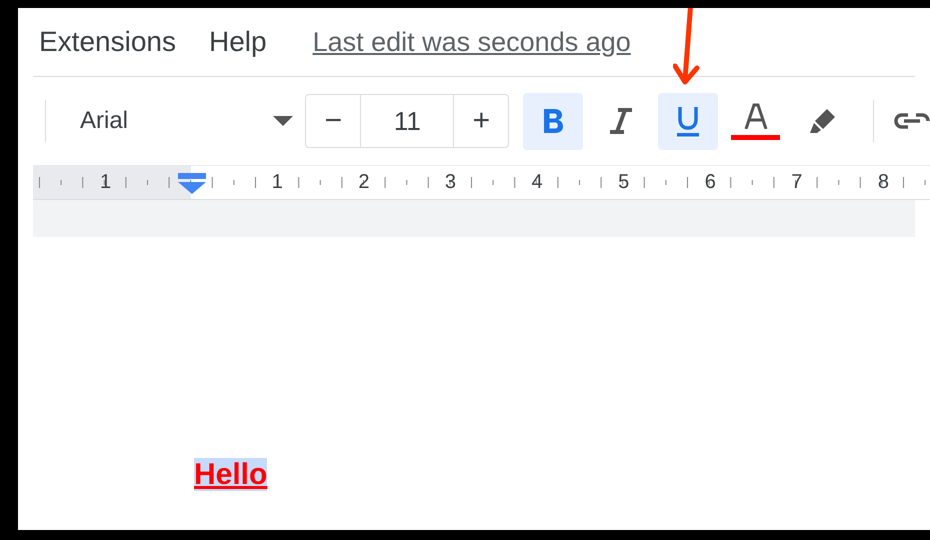 Image resolution: width=930 pixels, height=540 pixels. I want to click on bold-button, so click(553, 121).